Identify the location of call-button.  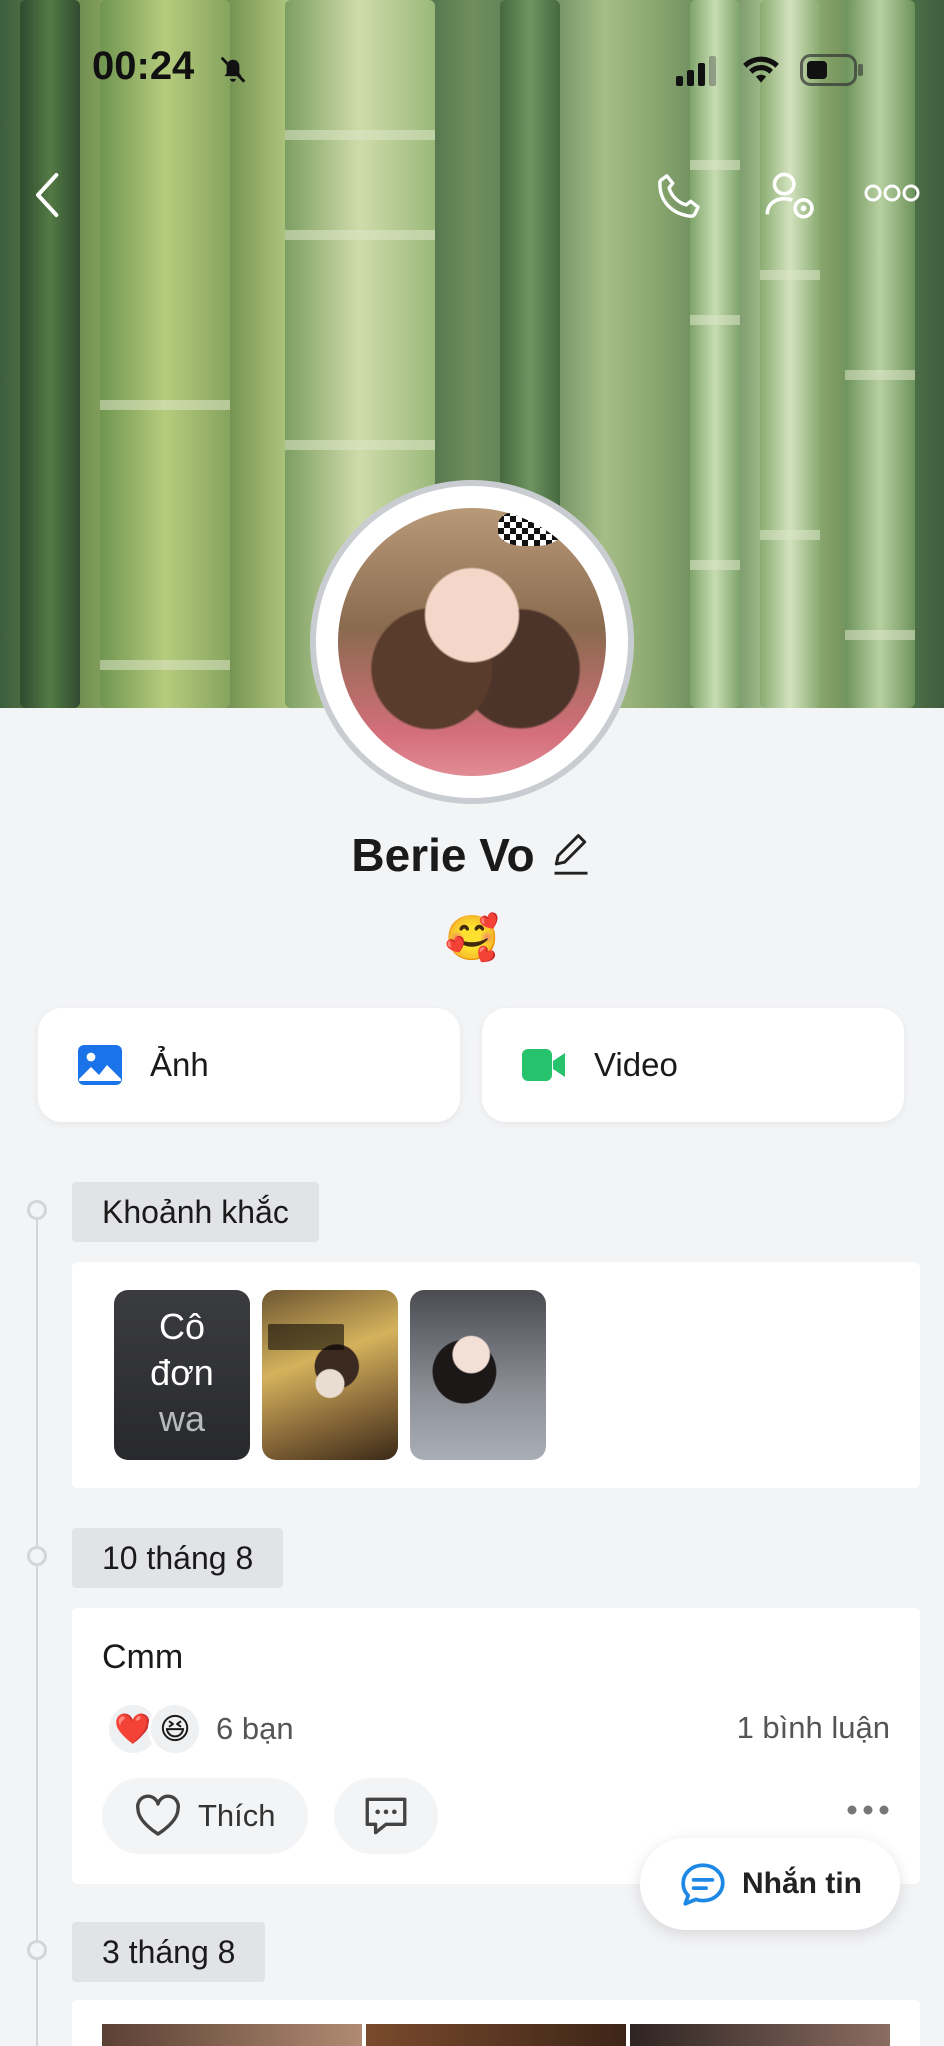
(679, 197).